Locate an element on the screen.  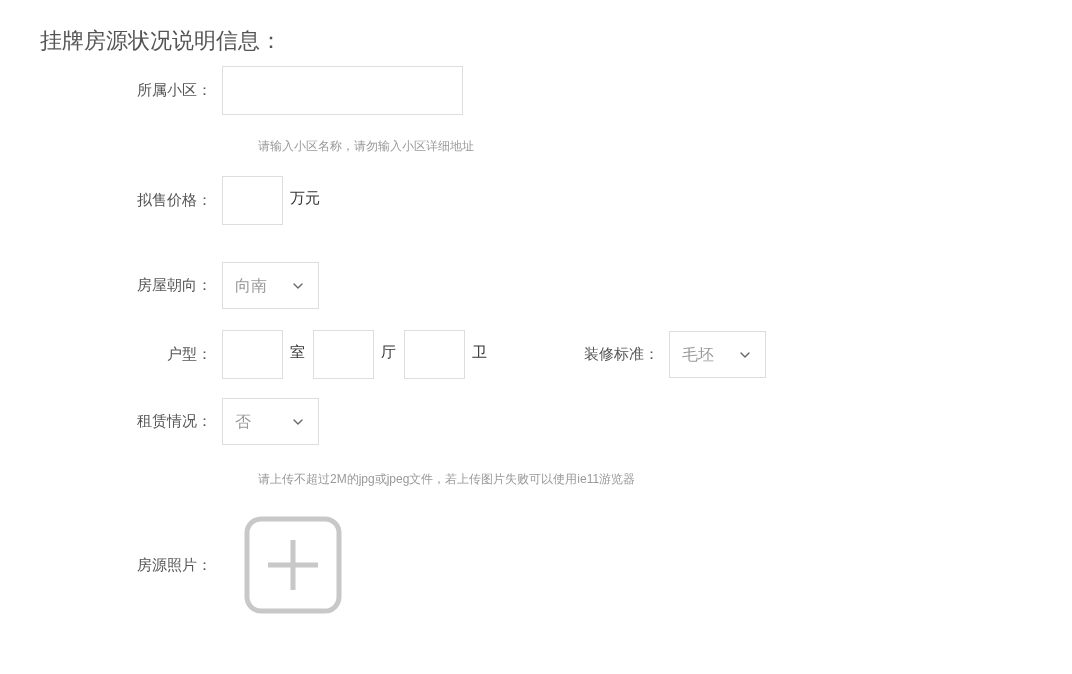
section-title: 挂牌房源状况说明信息： is located at coordinates (161, 41).